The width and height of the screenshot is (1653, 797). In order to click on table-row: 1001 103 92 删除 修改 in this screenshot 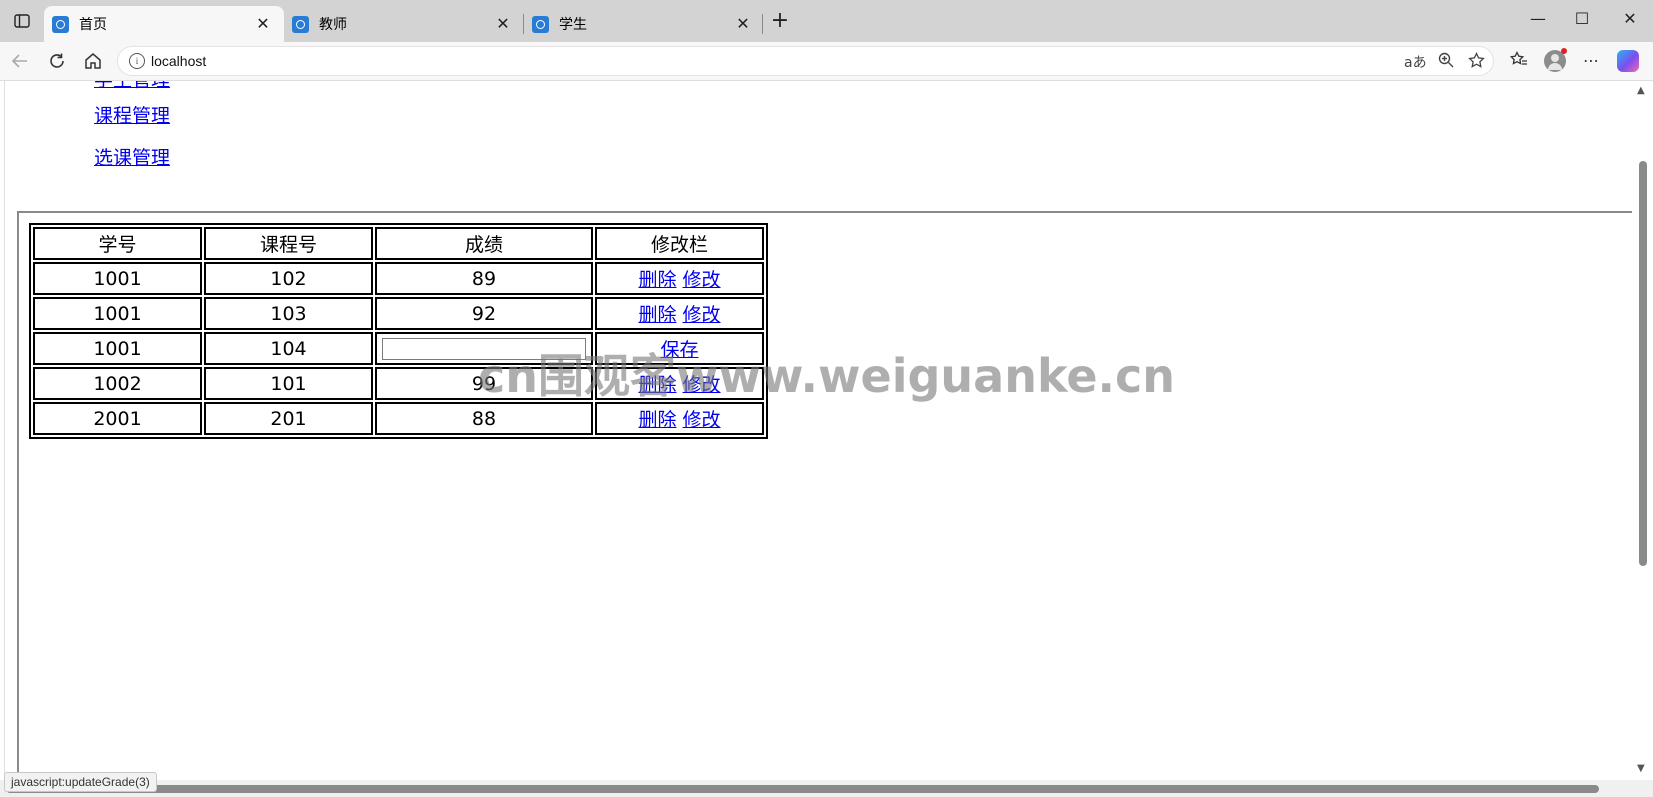, I will do `click(398, 313)`.